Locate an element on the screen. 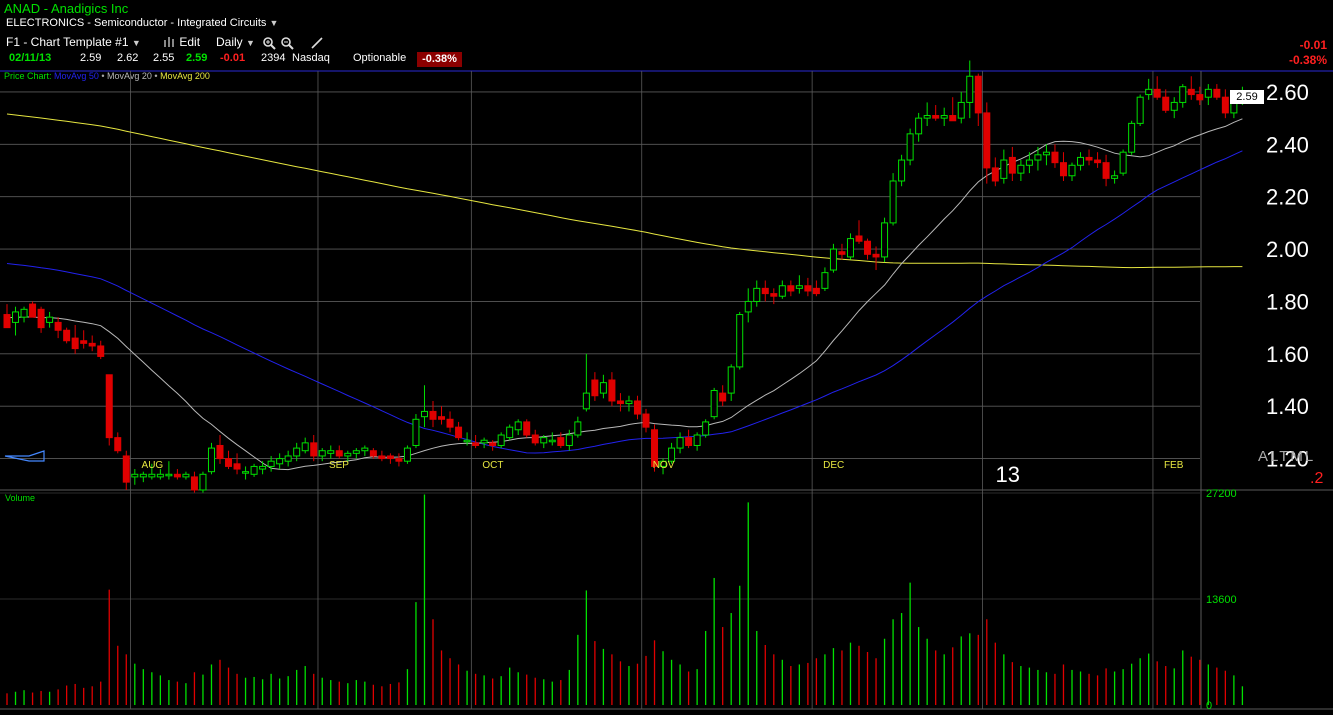 This screenshot has height=715, width=1333. month-label: FEB is located at coordinates (1174, 465).